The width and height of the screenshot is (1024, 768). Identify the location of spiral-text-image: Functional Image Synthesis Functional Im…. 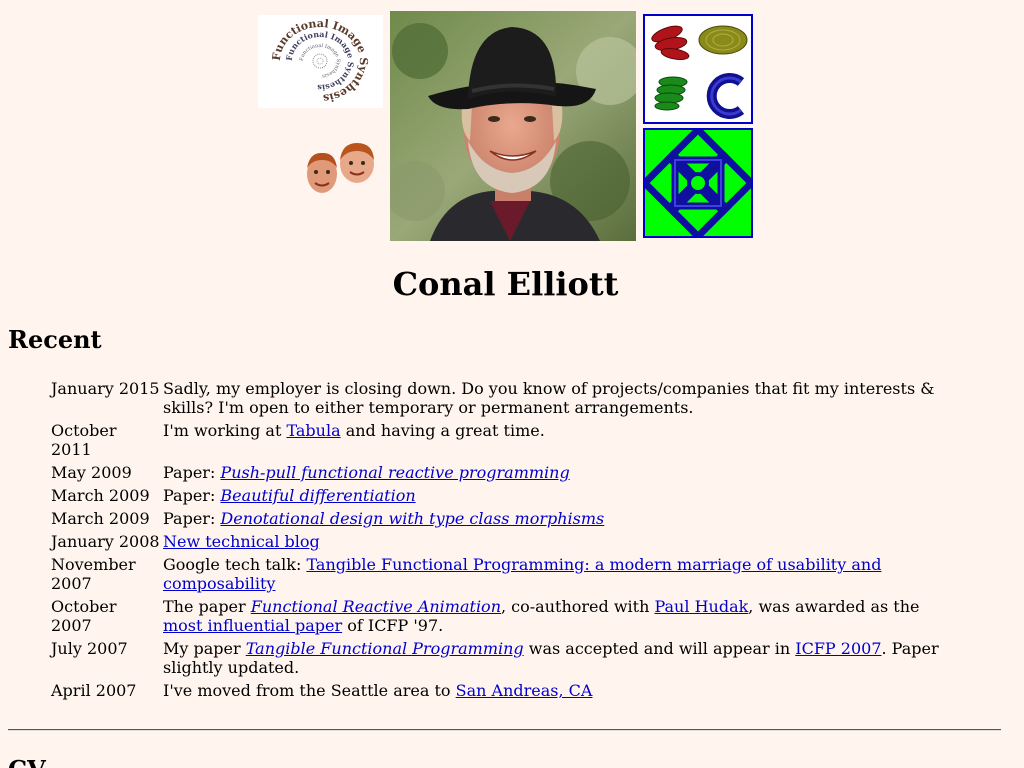
(320, 61).